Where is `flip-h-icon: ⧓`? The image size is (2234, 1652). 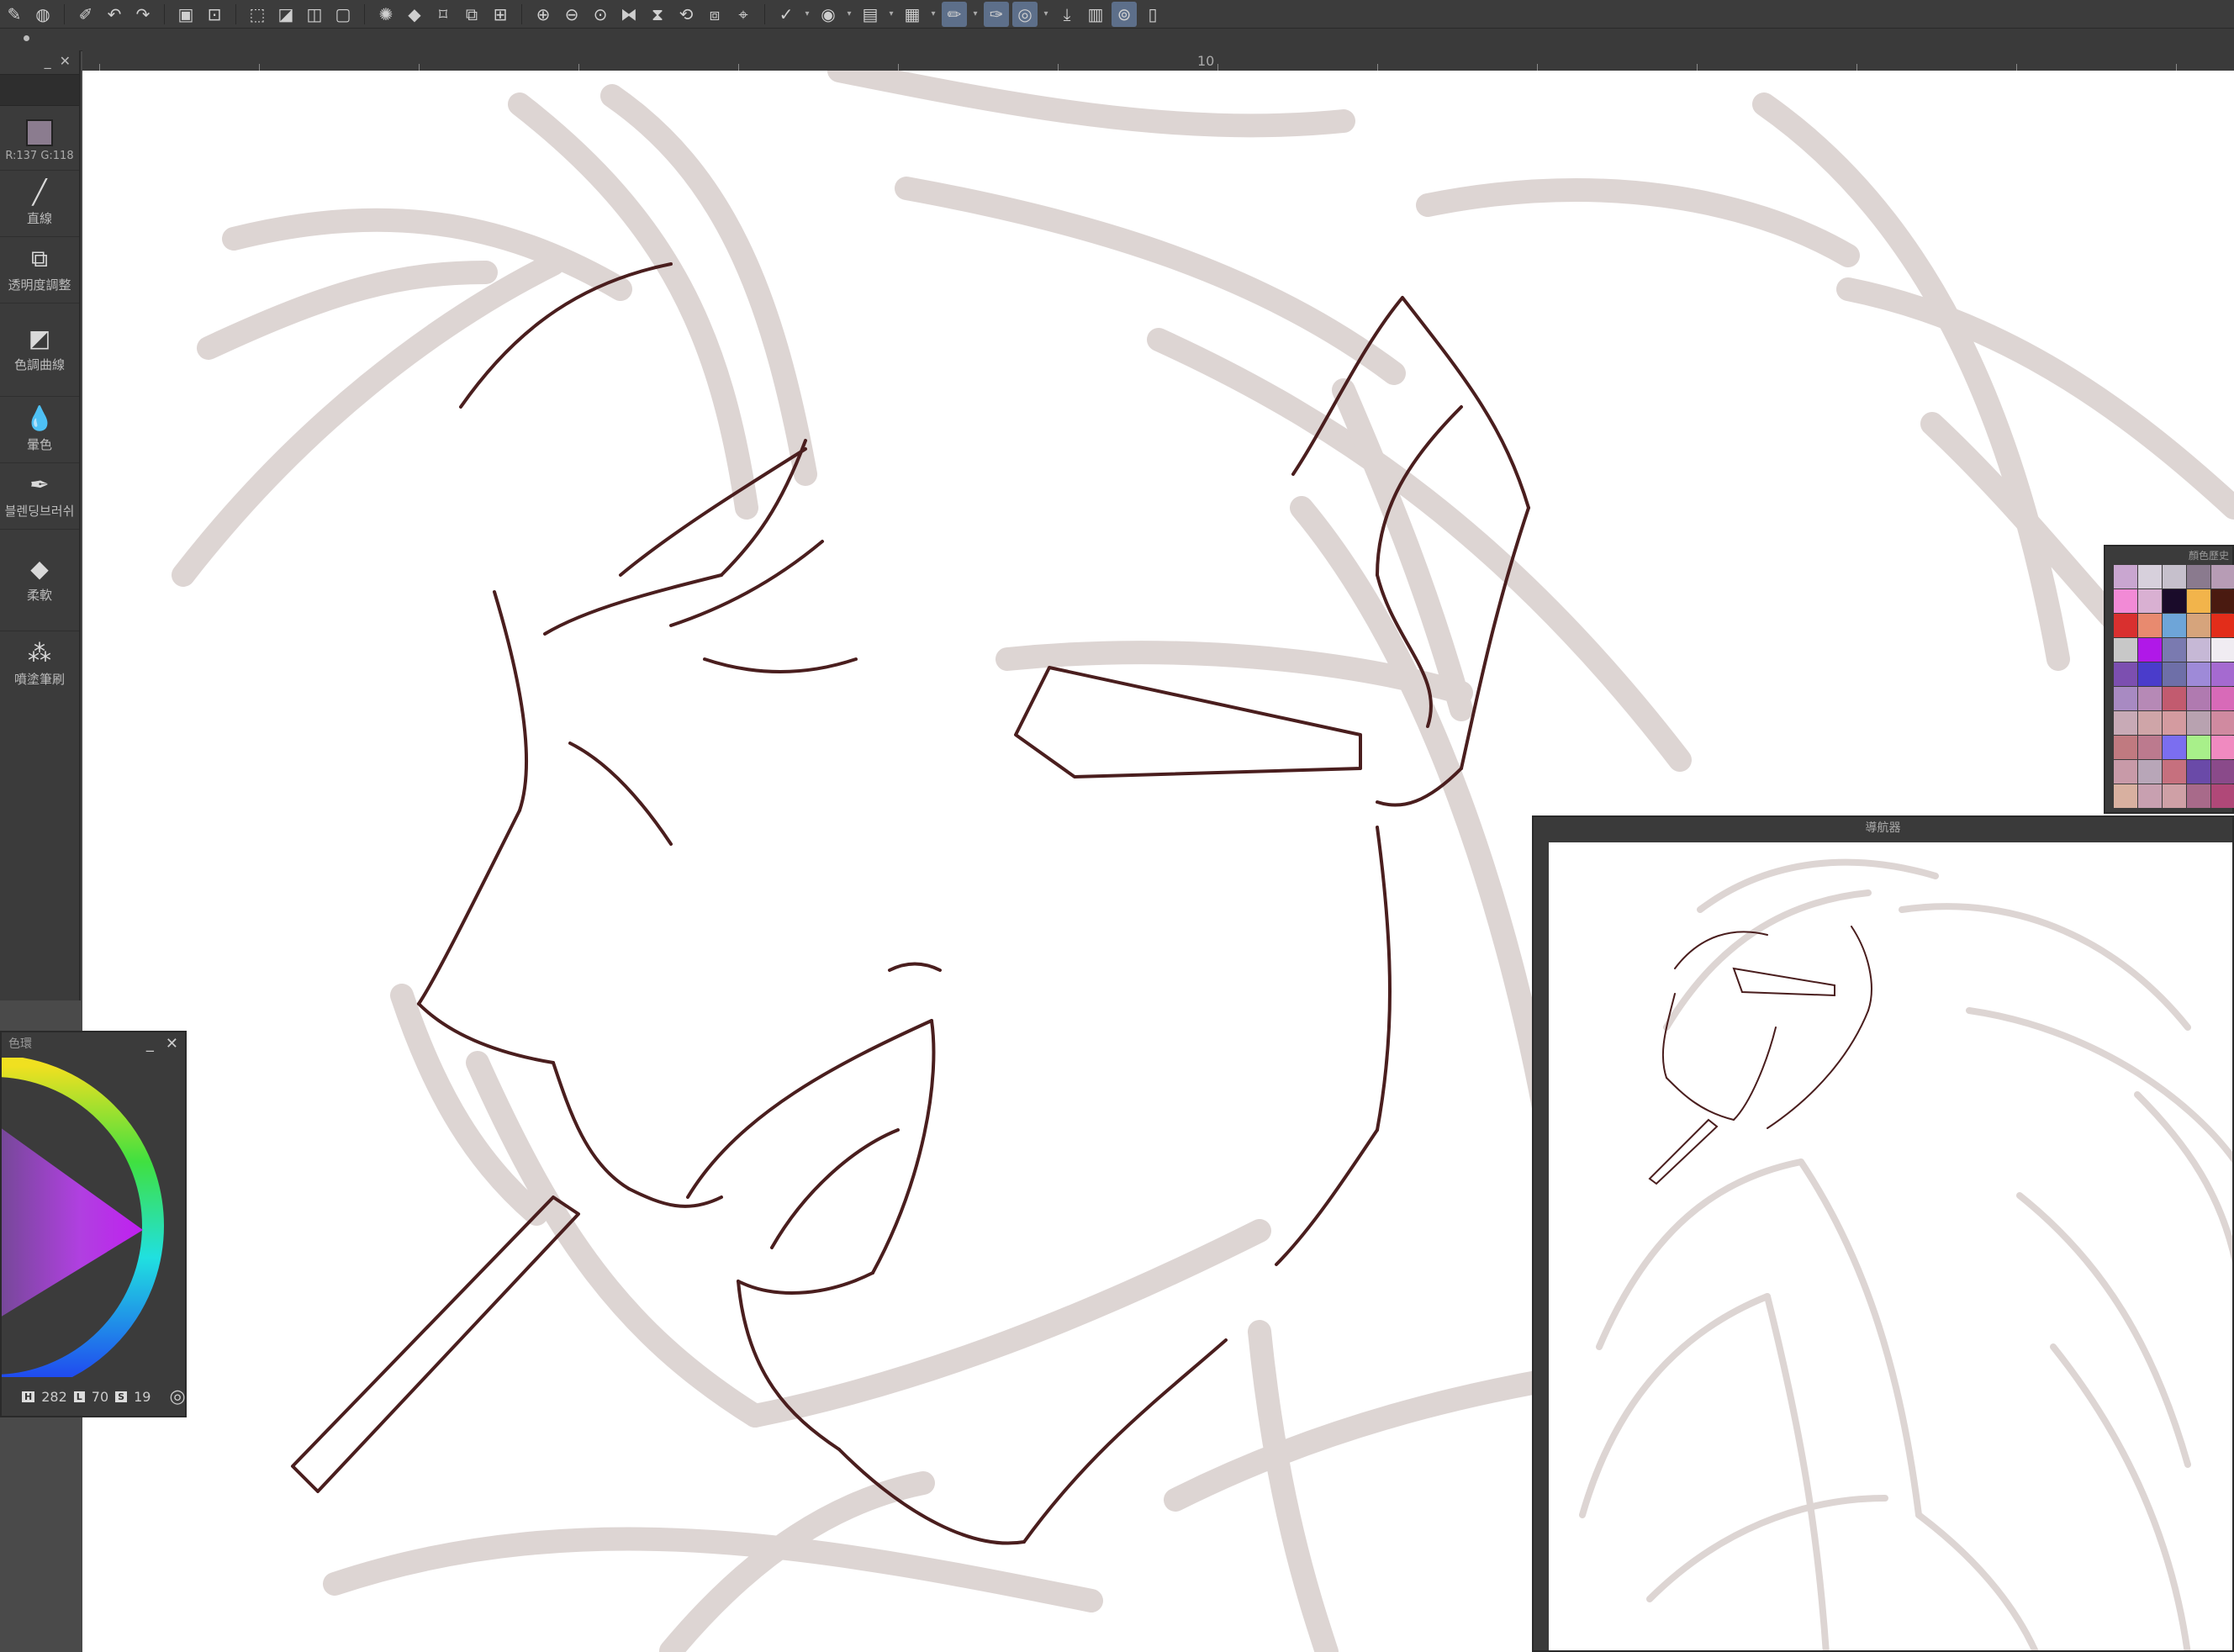
flip-h-icon: ⧓ is located at coordinates (629, 14).